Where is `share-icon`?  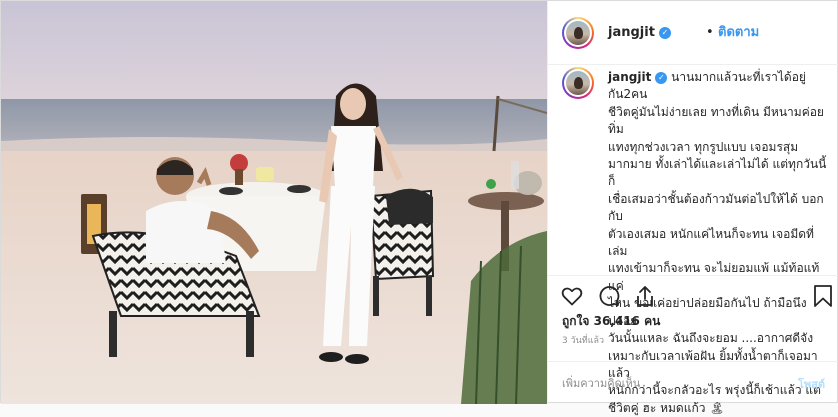 share-icon is located at coordinates (645, 296).